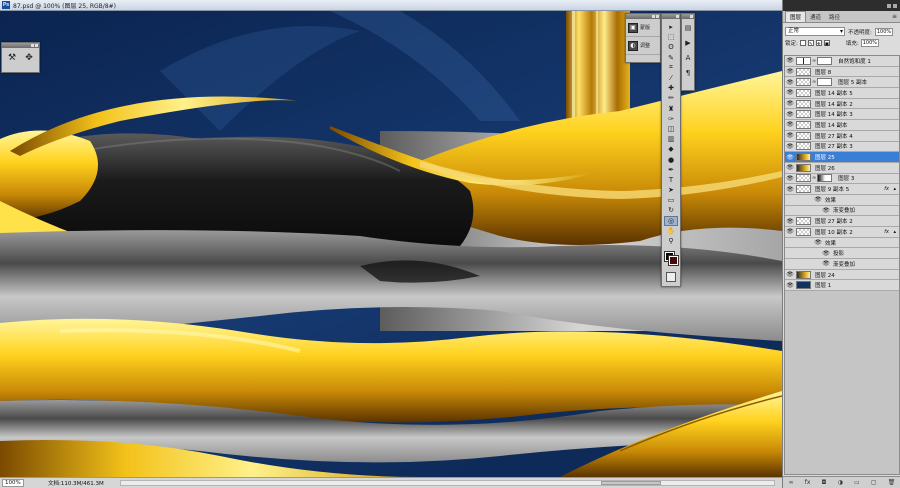 The height and width of the screenshot is (488, 900). Describe the element at coordinates (842, 232) in the screenshot. I see `layer-row: 👁 图层 10 副本 2 fx ▴` at that location.